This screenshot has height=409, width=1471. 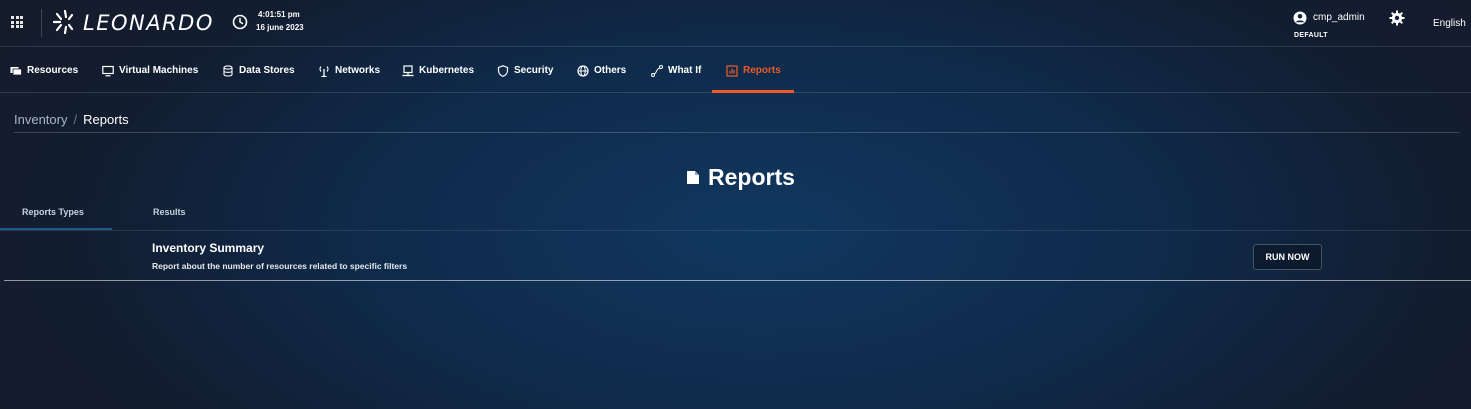 What do you see at coordinates (279, 14) in the screenshot?
I see `clock-time: 4:01:51 pm` at bounding box center [279, 14].